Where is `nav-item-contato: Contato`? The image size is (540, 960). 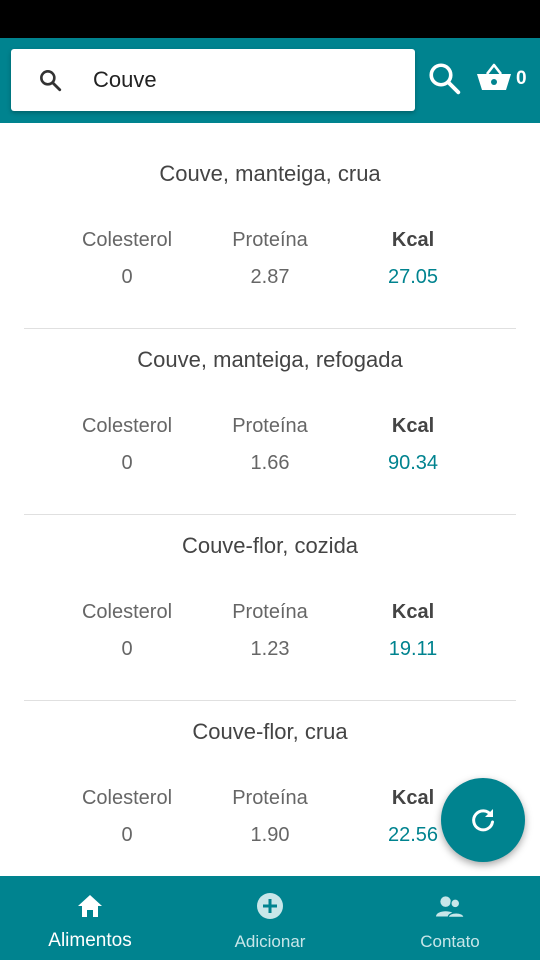 nav-item-contato: Contato is located at coordinates (450, 918).